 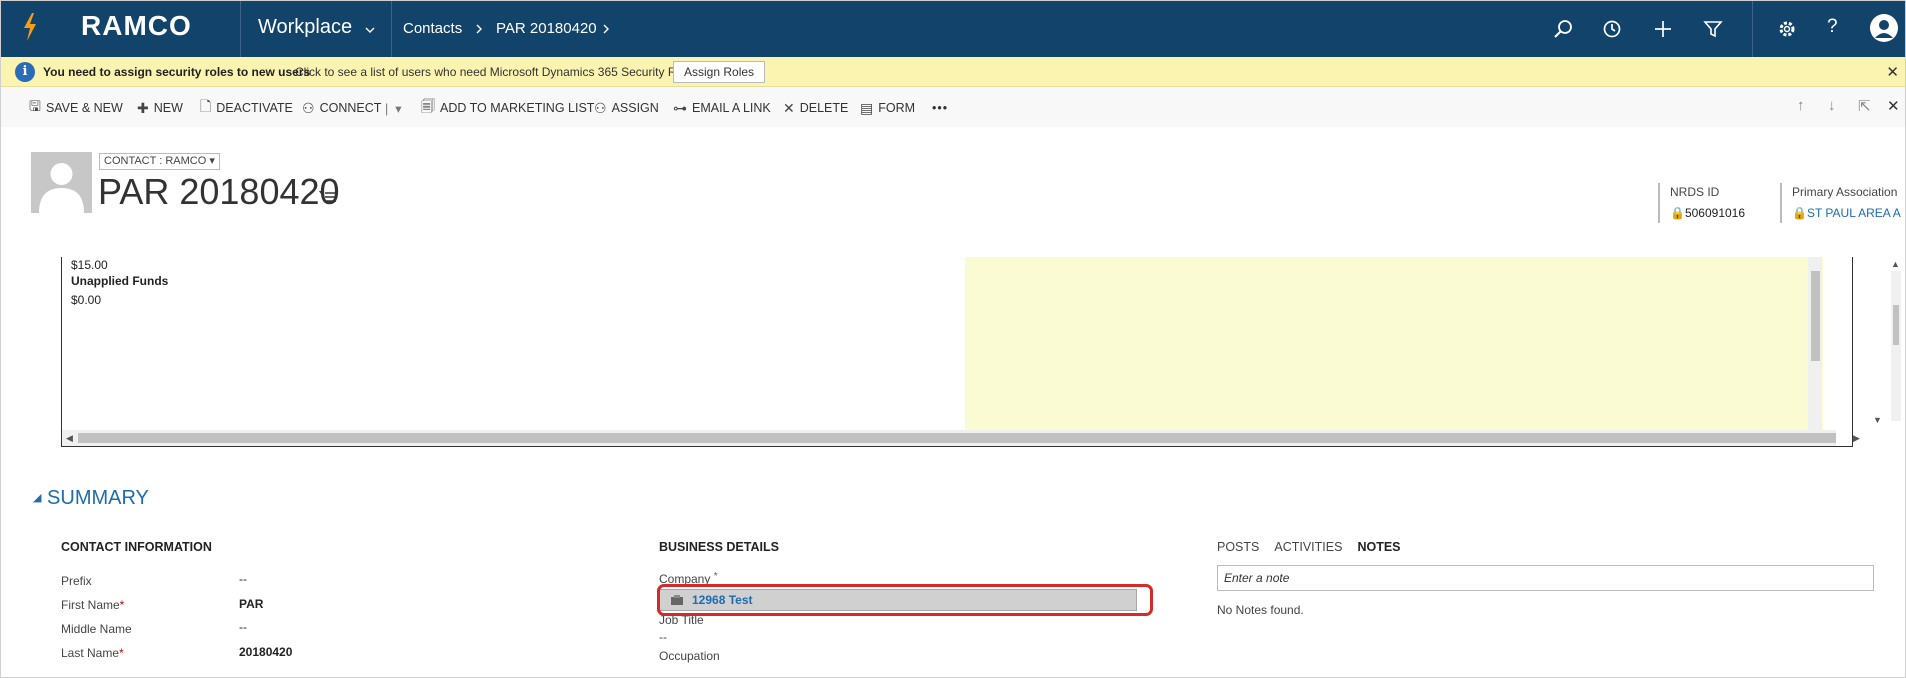 What do you see at coordinates (1815, 343) in the screenshot?
I see `vertical-scrollbar` at bounding box center [1815, 343].